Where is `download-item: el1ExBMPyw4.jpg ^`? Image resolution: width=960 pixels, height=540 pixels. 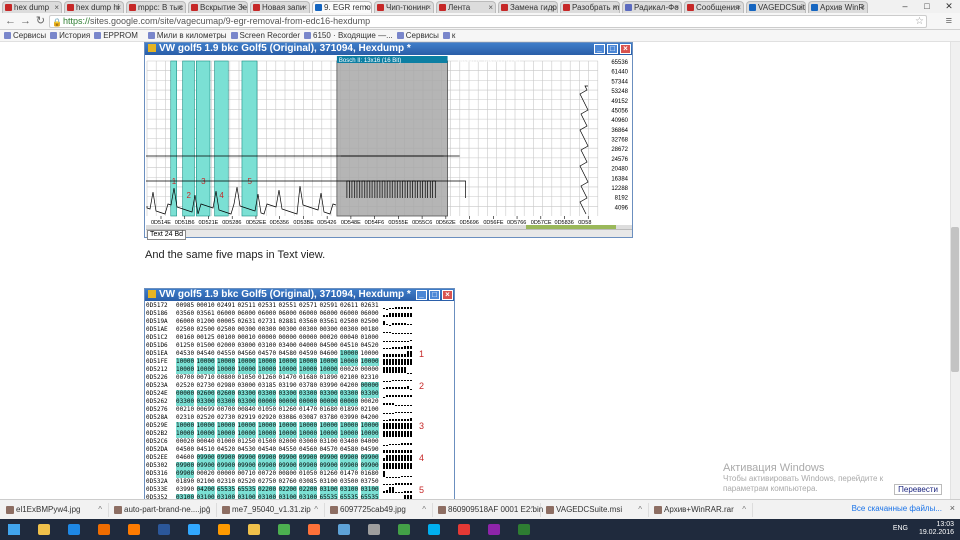 download-item: el1ExBMPyw4.jpg ^ is located at coordinates (57, 510).